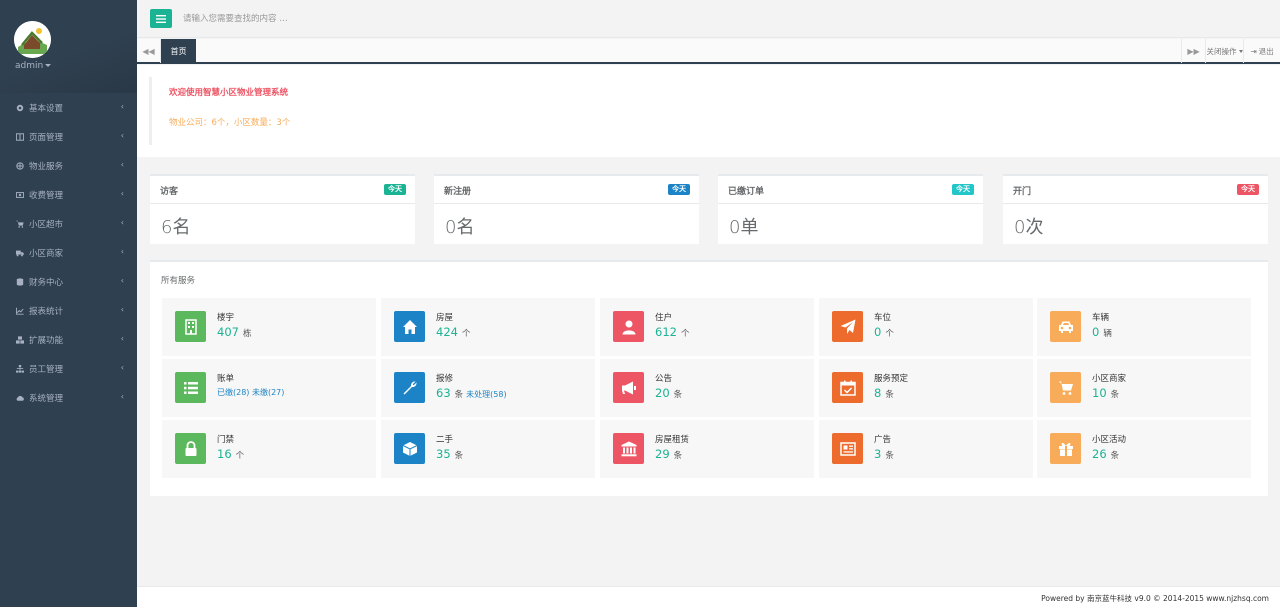 The width and height of the screenshot is (1280, 607). Describe the element at coordinates (926, 449) in the screenshot. I see `service-tile: 广告 3 条` at that location.